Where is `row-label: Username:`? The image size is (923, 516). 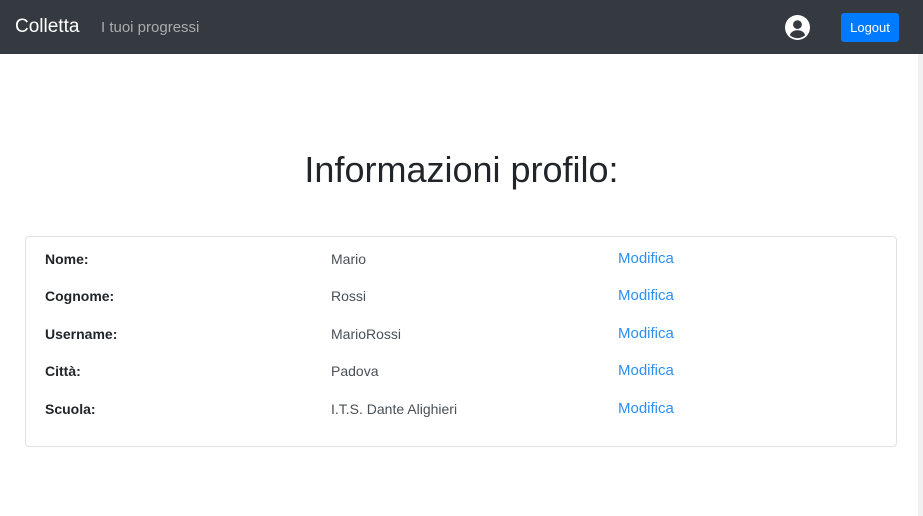 row-label: Username: is located at coordinates (81, 334).